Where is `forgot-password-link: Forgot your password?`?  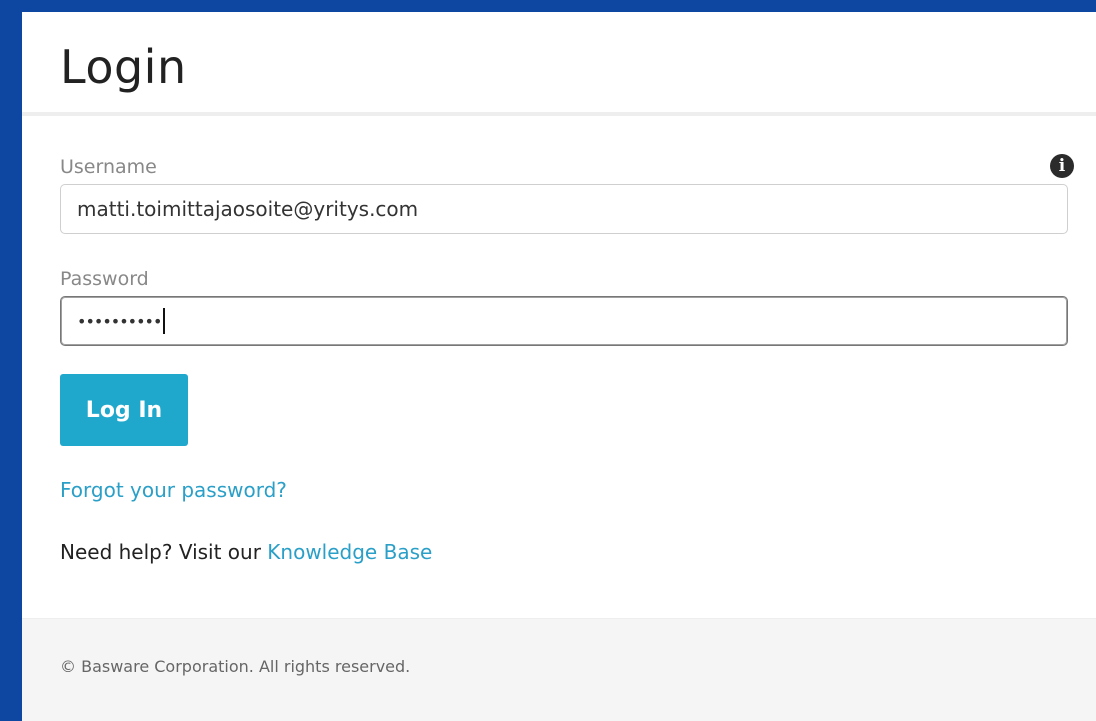 forgot-password-link: Forgot your password? is located at coordinates (173, 490).